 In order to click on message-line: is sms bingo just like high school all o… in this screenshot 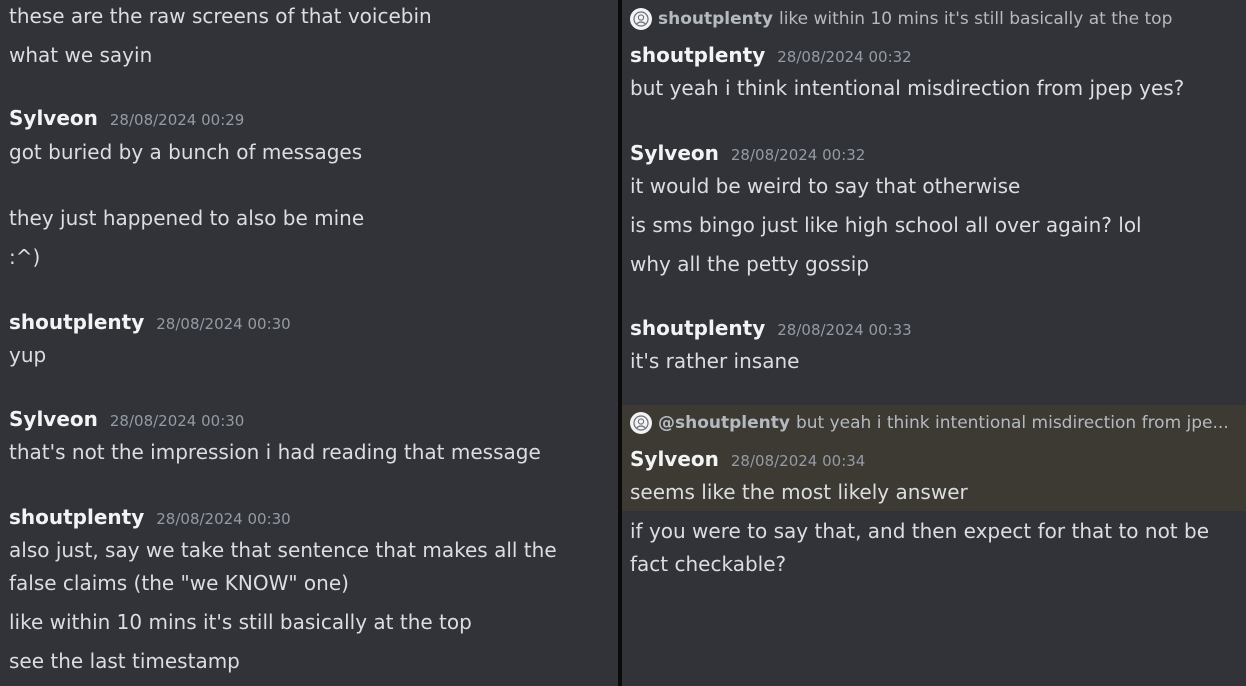, I will do `click(886, 225)`.